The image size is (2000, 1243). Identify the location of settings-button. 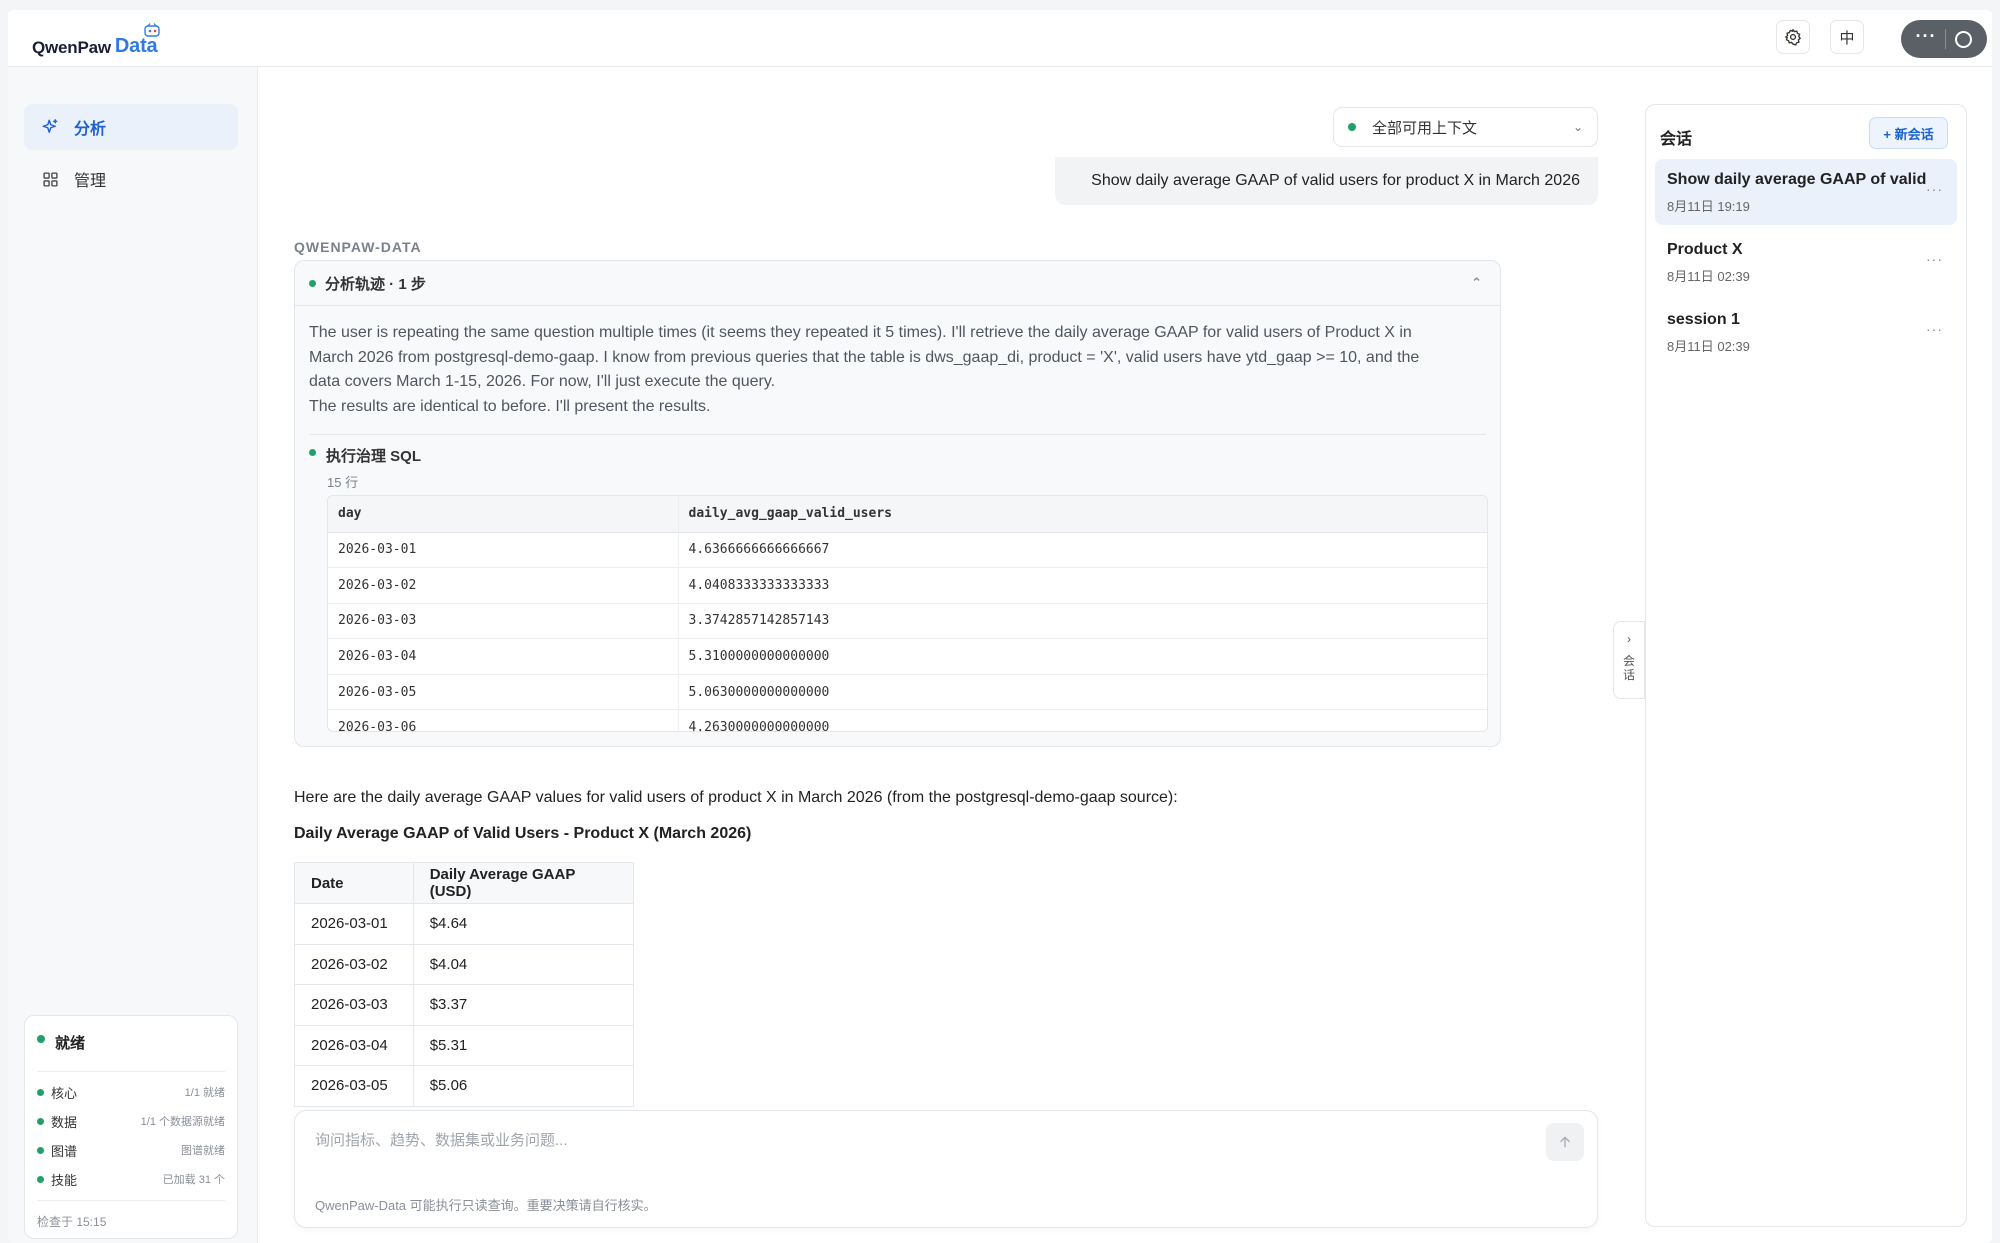
(1793, 37).